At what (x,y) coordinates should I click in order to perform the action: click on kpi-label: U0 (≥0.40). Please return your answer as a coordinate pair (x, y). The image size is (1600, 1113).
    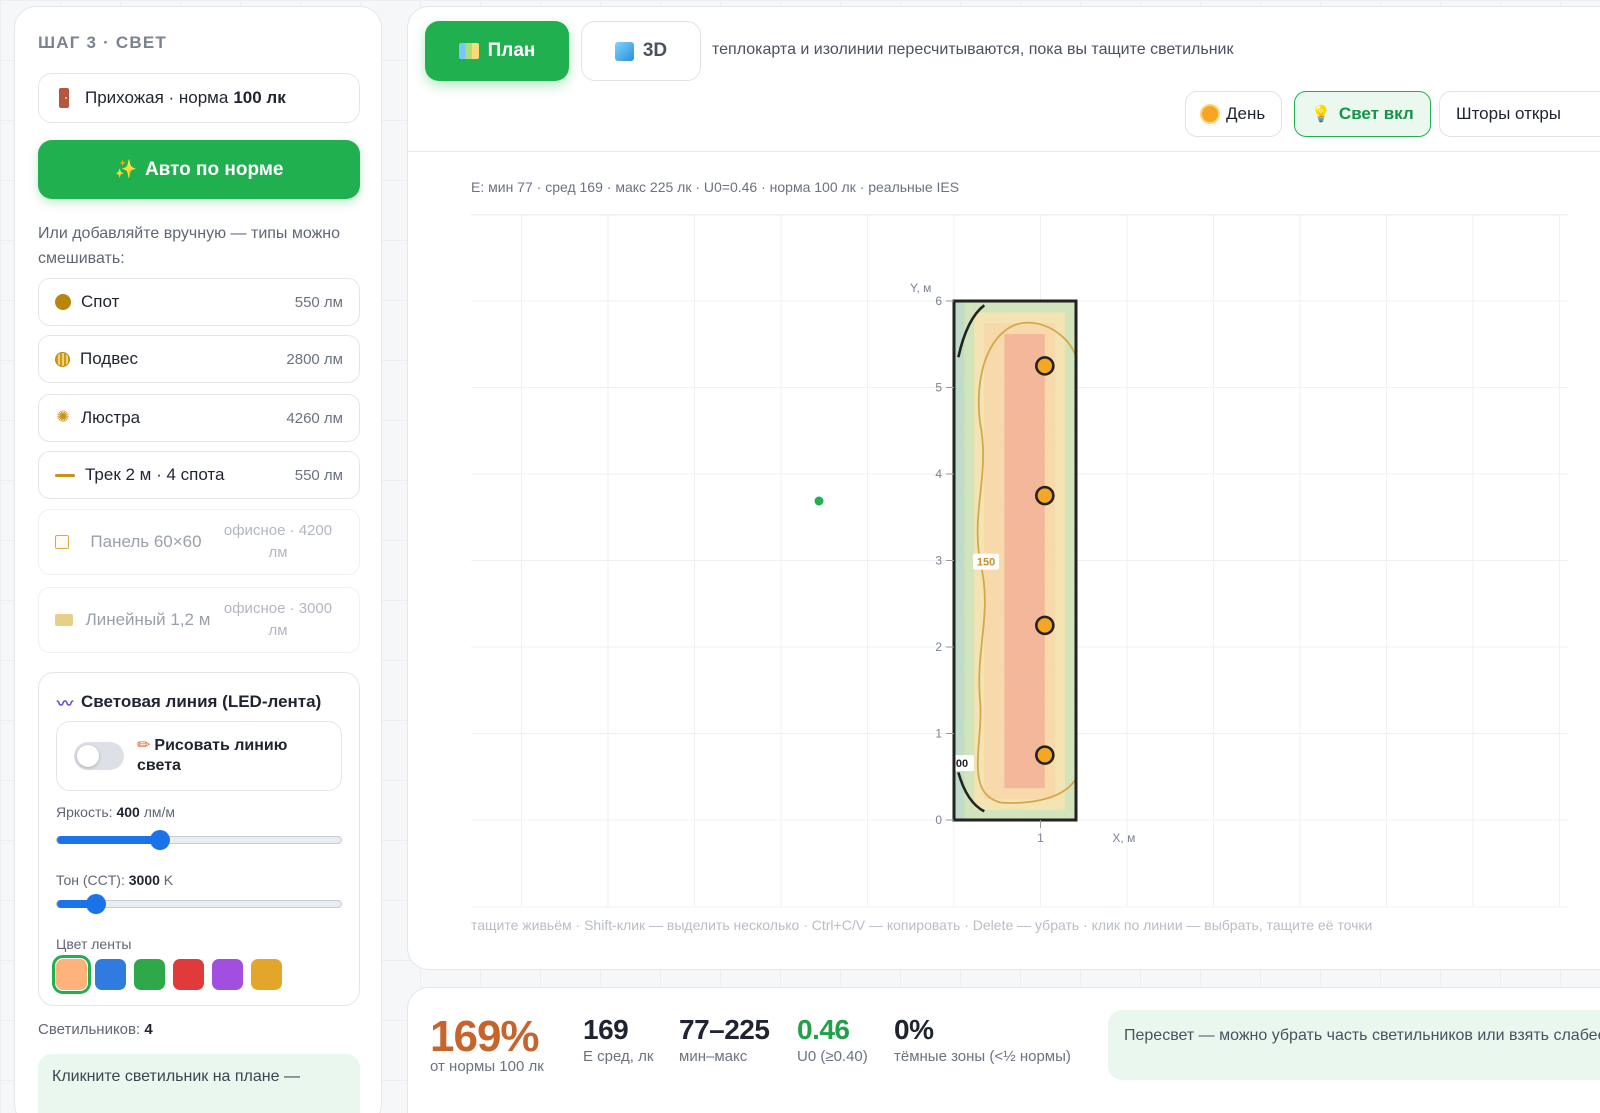
    Looking at the image, I should click on (832, 1056).